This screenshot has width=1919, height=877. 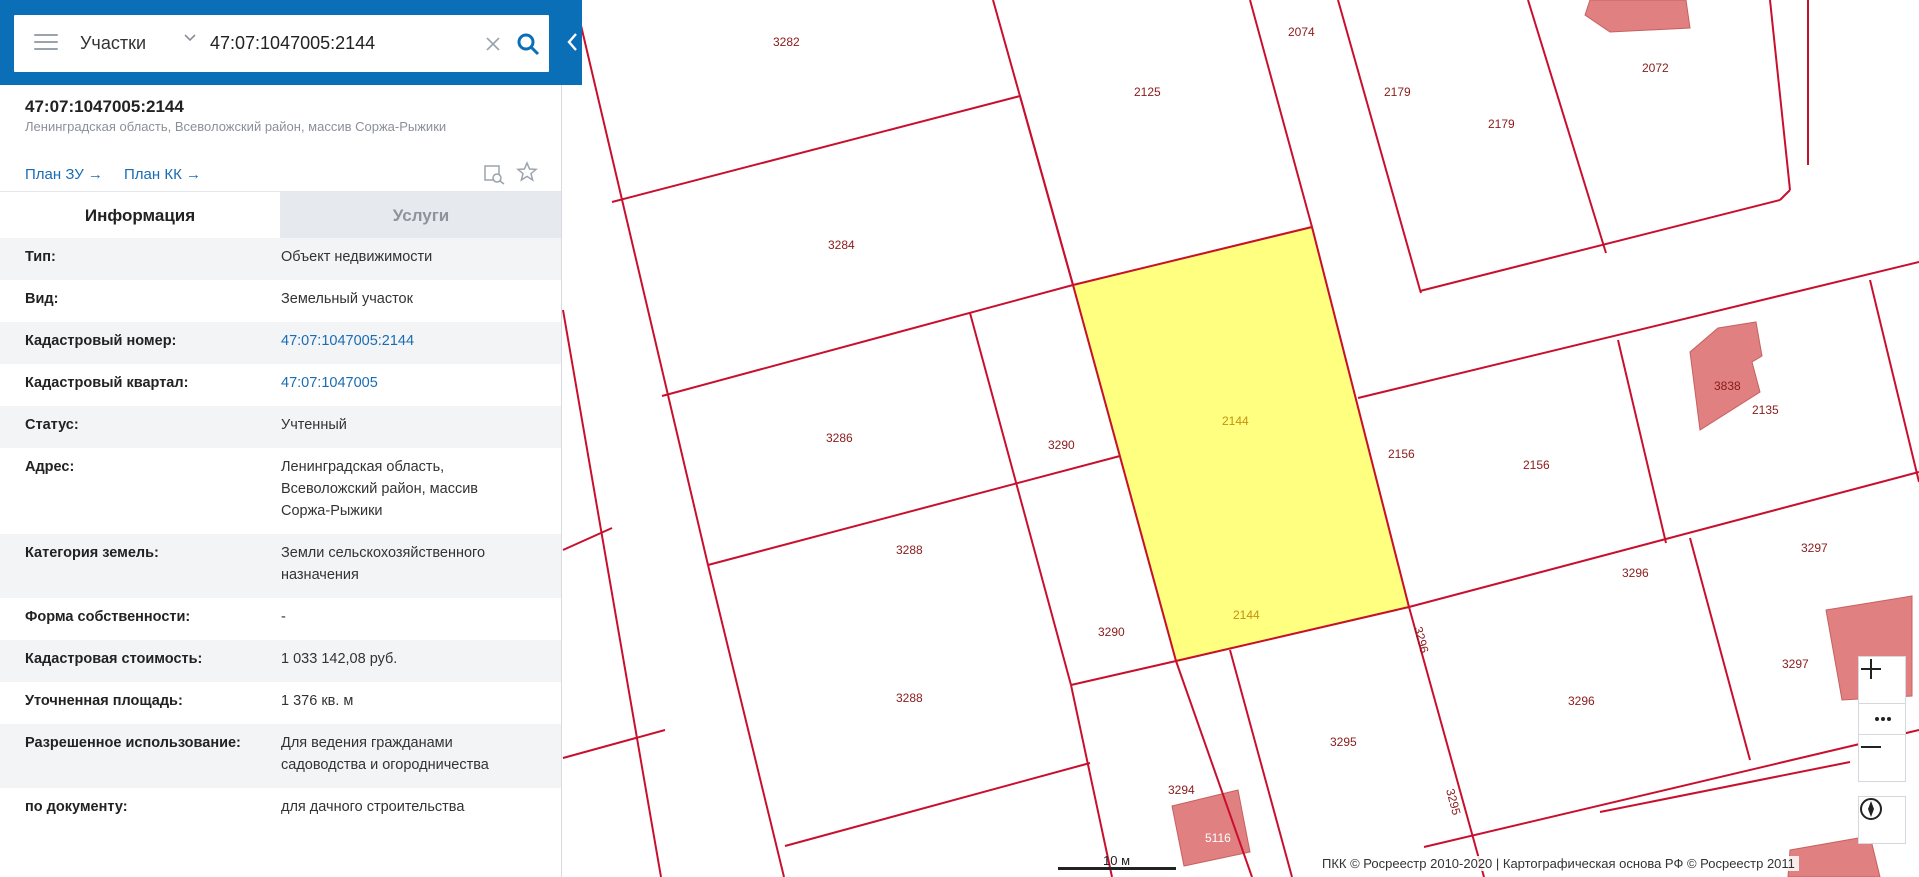 I want to click on info-row: Форма собственности: -, so click(x=280, y=619).